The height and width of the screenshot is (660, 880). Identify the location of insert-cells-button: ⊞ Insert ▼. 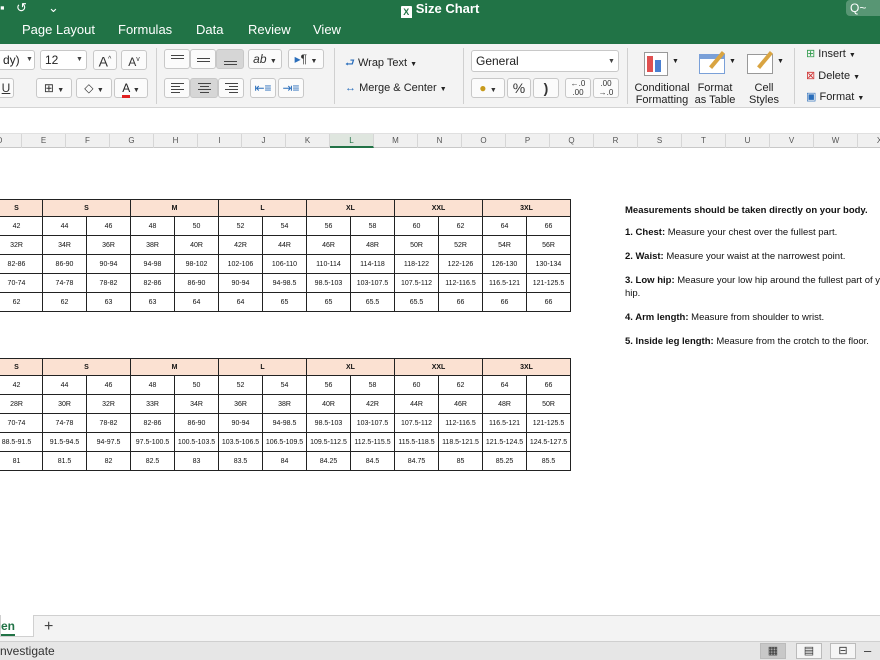
(831, 53).